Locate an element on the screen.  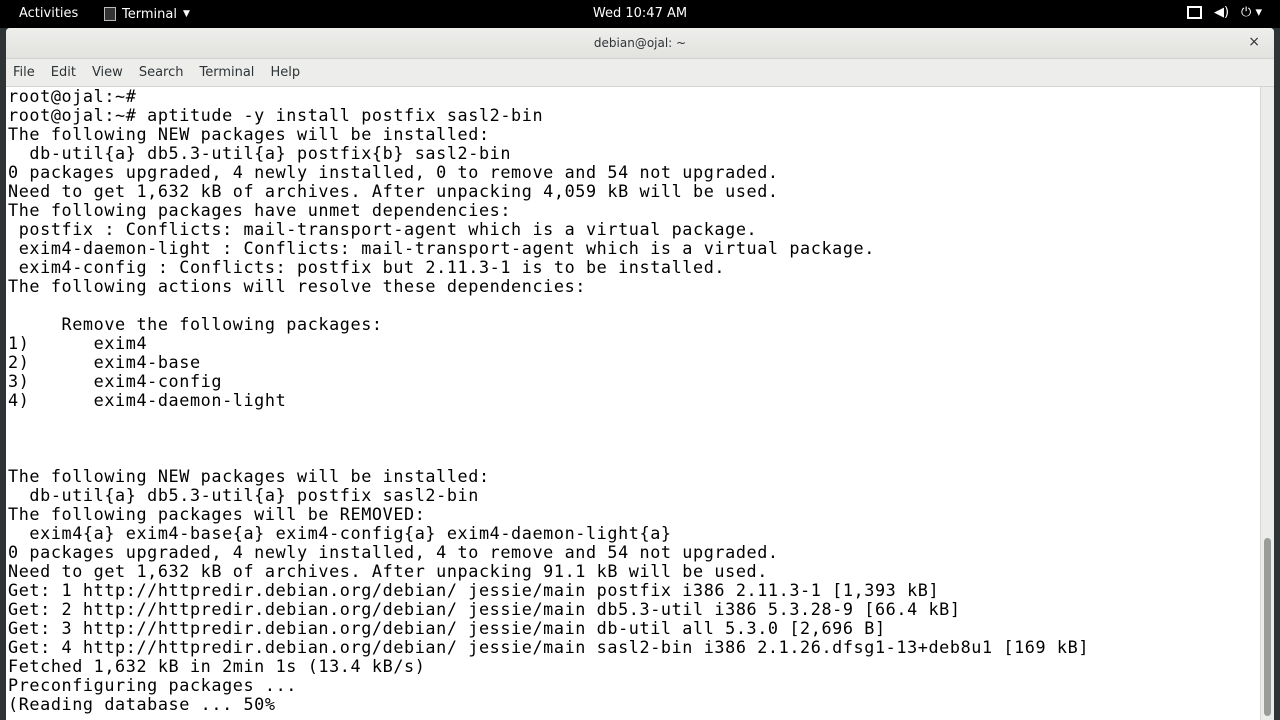
terminal-line: 3) exim4-config is located at coordinates (115, 381).